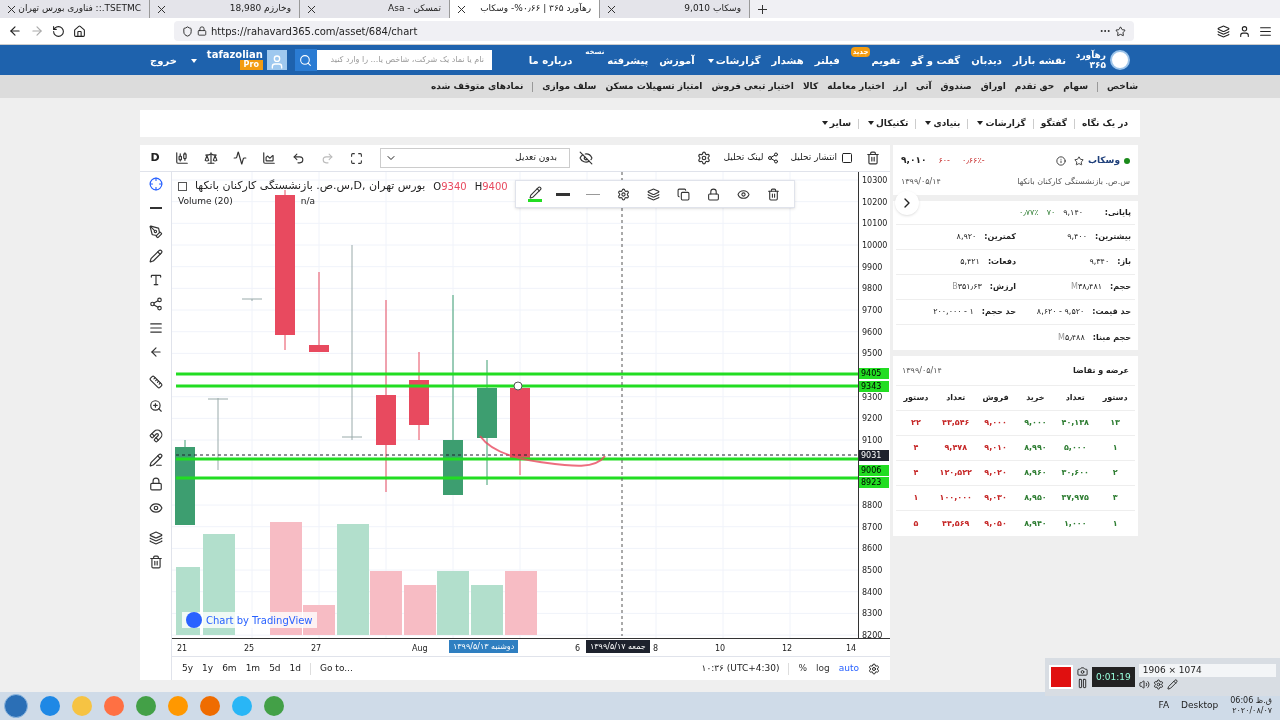 This screenshot has width=1280, height=720. I want to click on camera-icon, so click(1082, 671).